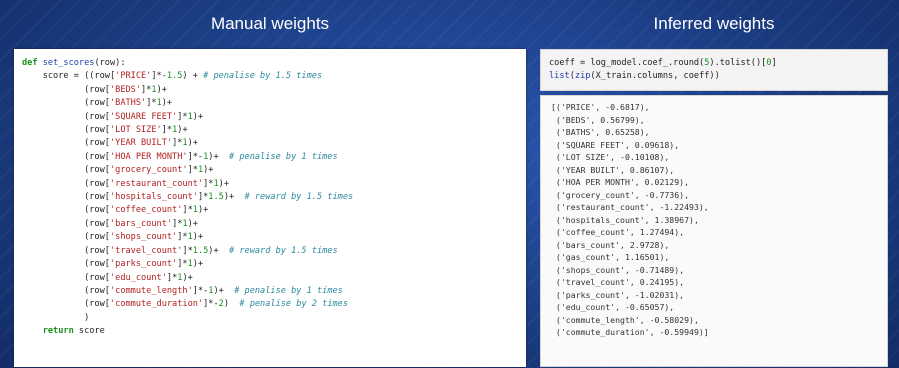 The width and height of the screenshot is (899, 368). I want to click on manual-code-line: (row['shops_count']*1)+, so click(187, 237).